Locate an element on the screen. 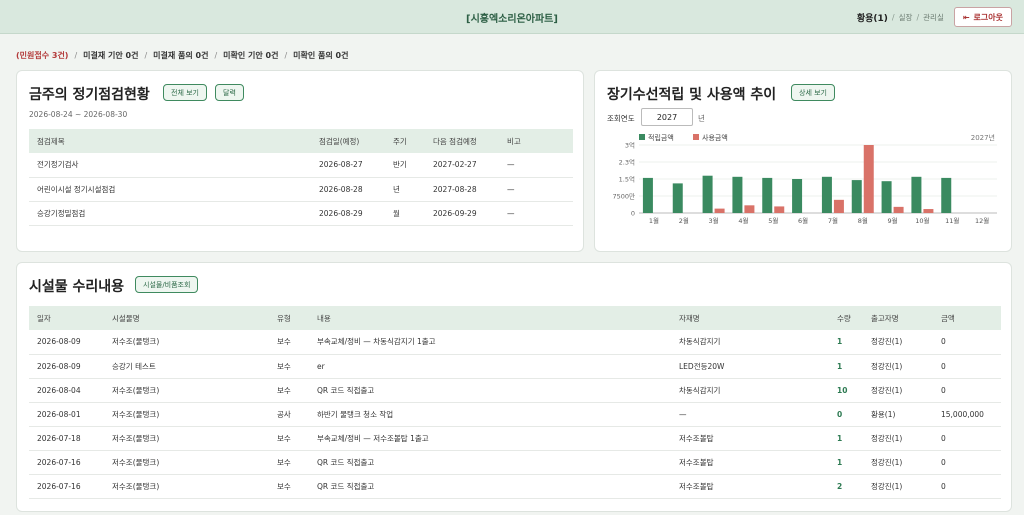  x-tick-label: 8월 is located at coordinates (863, 220).